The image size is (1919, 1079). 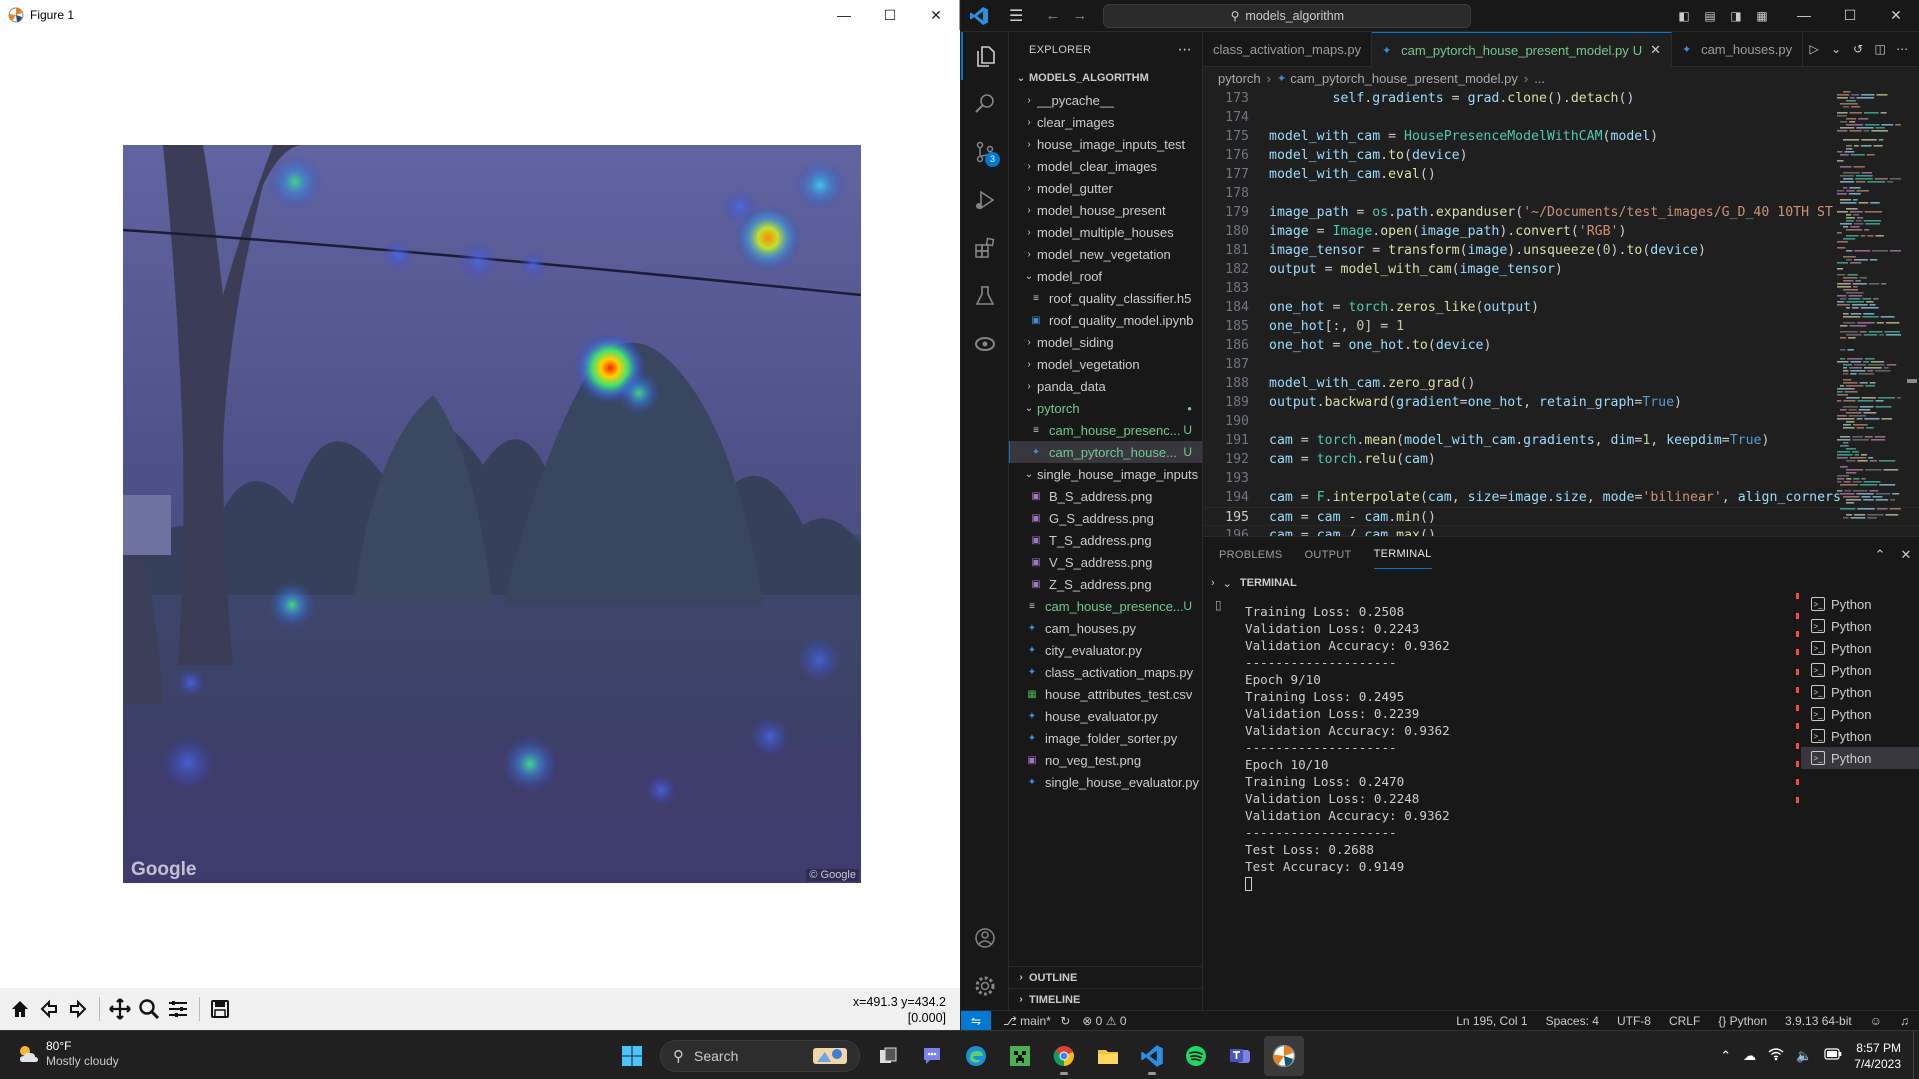 What do you see at coordinates (1240, 1056) in the screenshot?
I see `teams-icon` at bounding box center [1240, 1056].